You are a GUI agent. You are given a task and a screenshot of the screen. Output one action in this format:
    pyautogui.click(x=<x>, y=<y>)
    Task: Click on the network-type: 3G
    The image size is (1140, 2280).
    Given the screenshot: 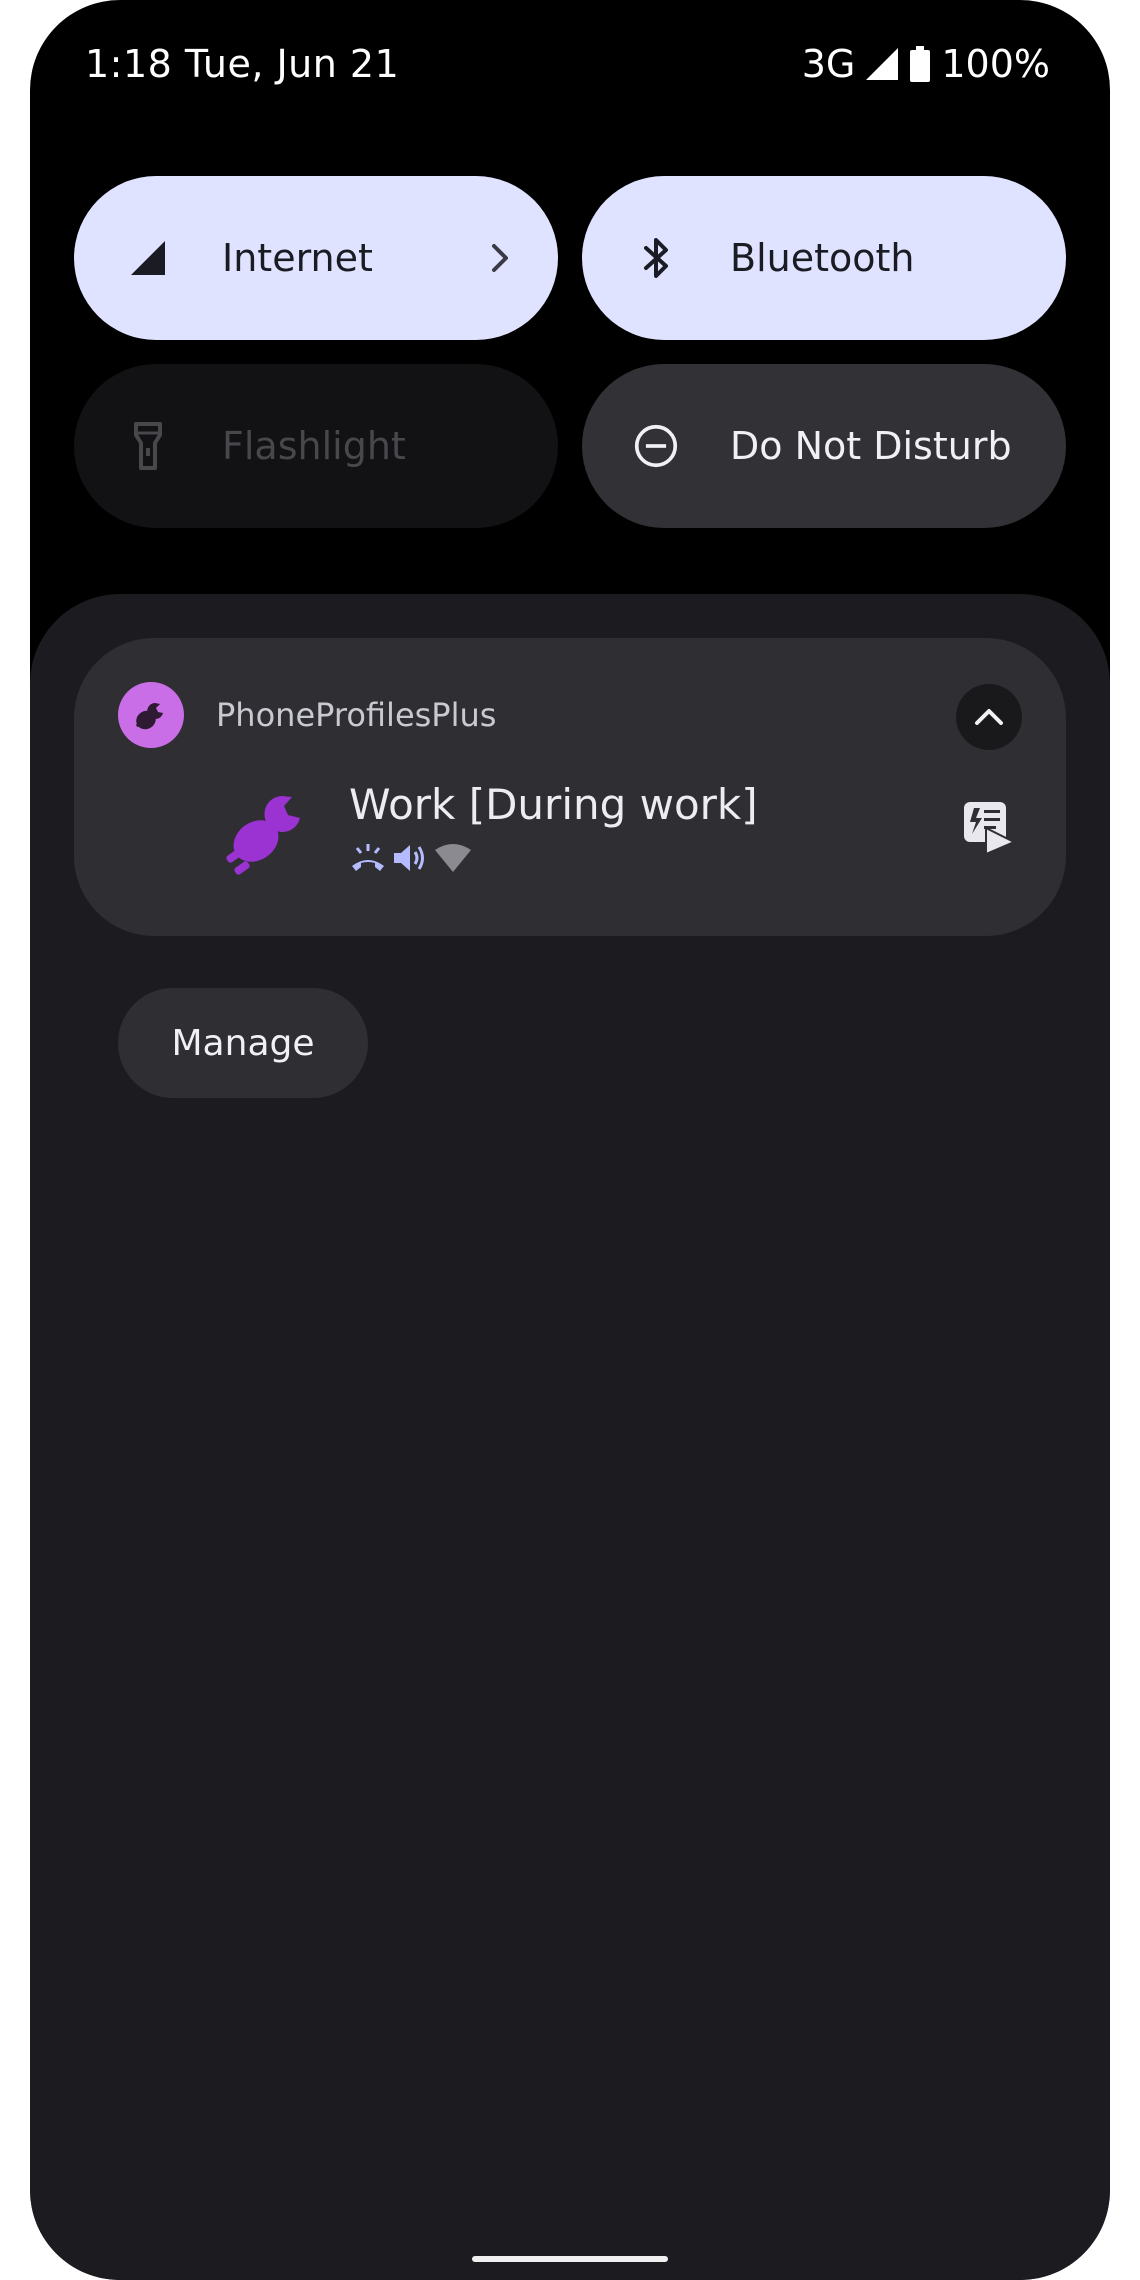 What is the action you would take?
    pyautogui.click(x=828, y=64)
    